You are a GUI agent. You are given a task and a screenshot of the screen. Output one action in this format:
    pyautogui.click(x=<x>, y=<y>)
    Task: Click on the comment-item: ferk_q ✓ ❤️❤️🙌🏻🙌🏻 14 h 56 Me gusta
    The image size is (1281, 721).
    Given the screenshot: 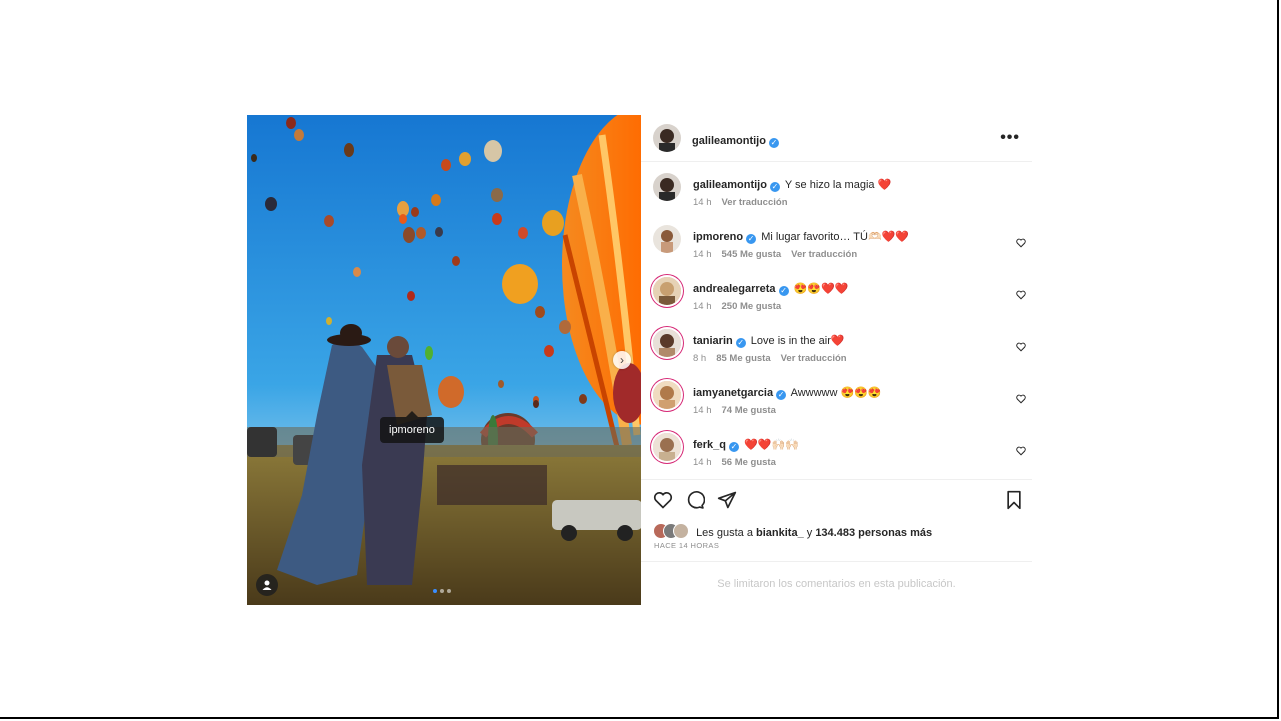 What is the action you would take?
    pyautogui.click(x=836, y=459)
    